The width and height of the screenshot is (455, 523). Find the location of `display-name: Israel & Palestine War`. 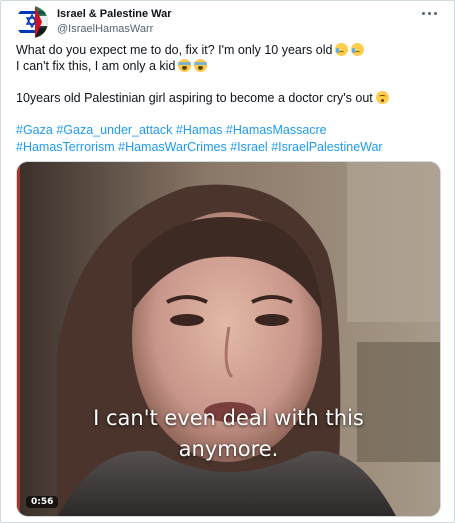

display-name: Israel & Palestine War is located at coordinates (114, 14).